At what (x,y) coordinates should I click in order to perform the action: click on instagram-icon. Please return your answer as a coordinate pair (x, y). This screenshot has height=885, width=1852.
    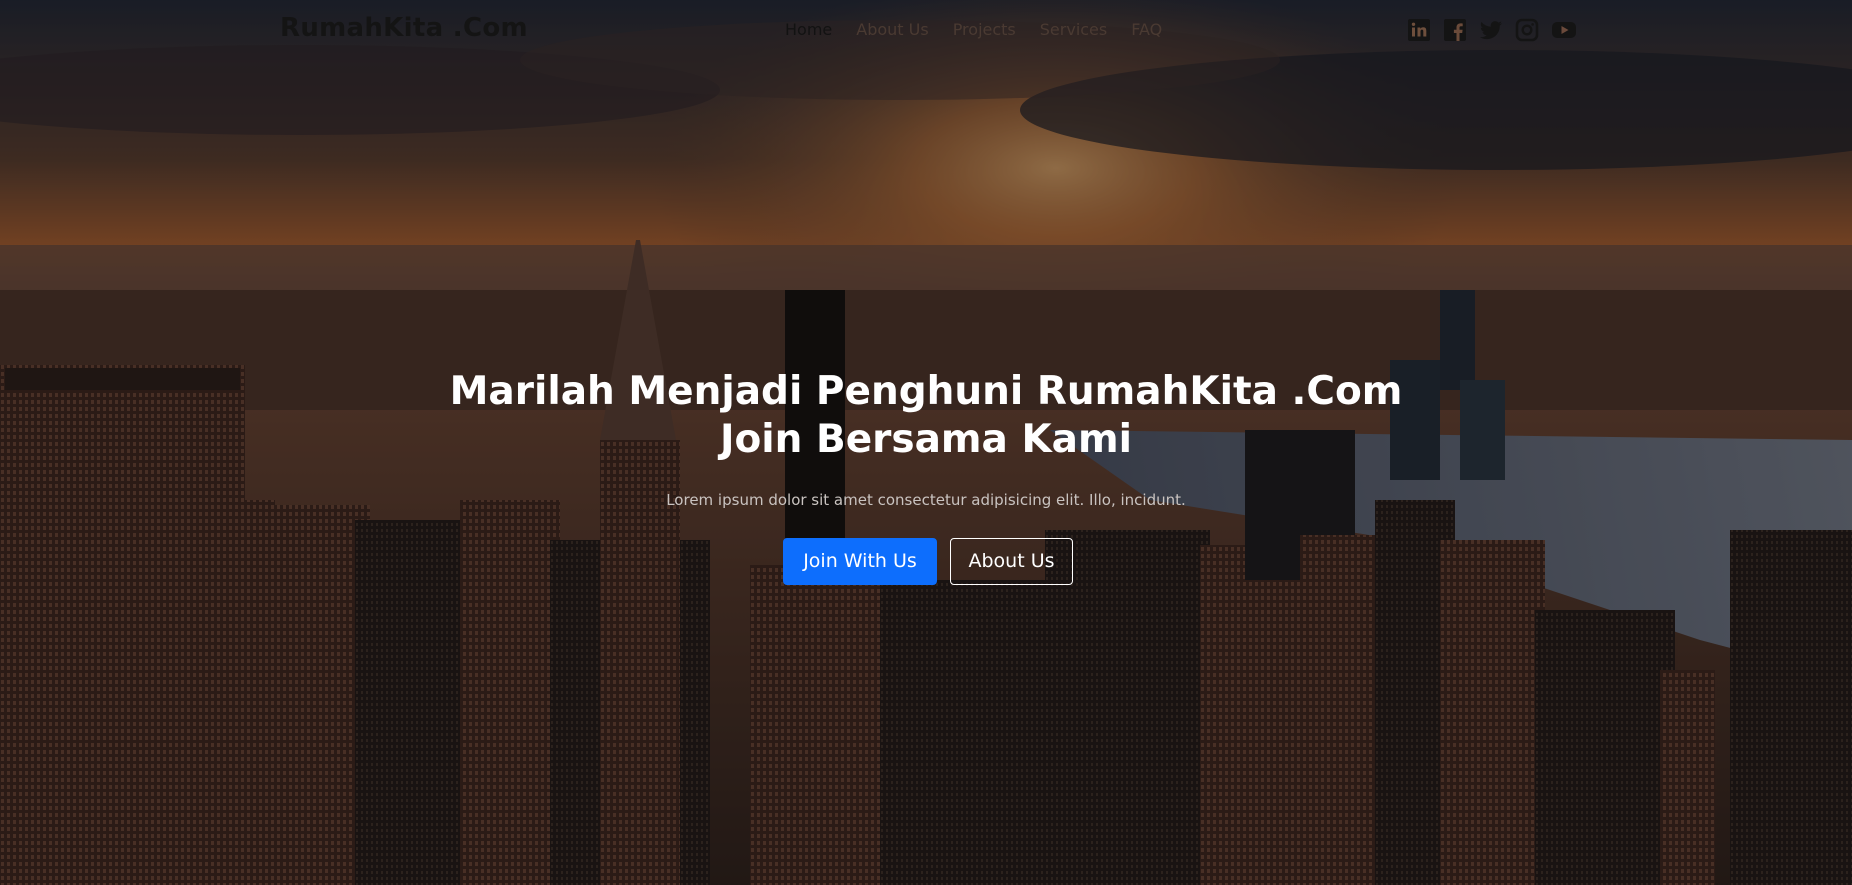
    Looking at the image, I should click on (1527, 30).